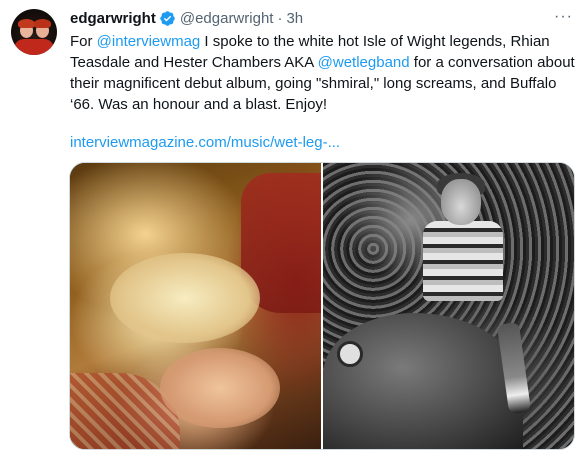 The height and width of the screenshot is (455, 587). Describe the element at coordinates (83, 41) in the screenshot. I see `tweet-text-part: For` at that location.